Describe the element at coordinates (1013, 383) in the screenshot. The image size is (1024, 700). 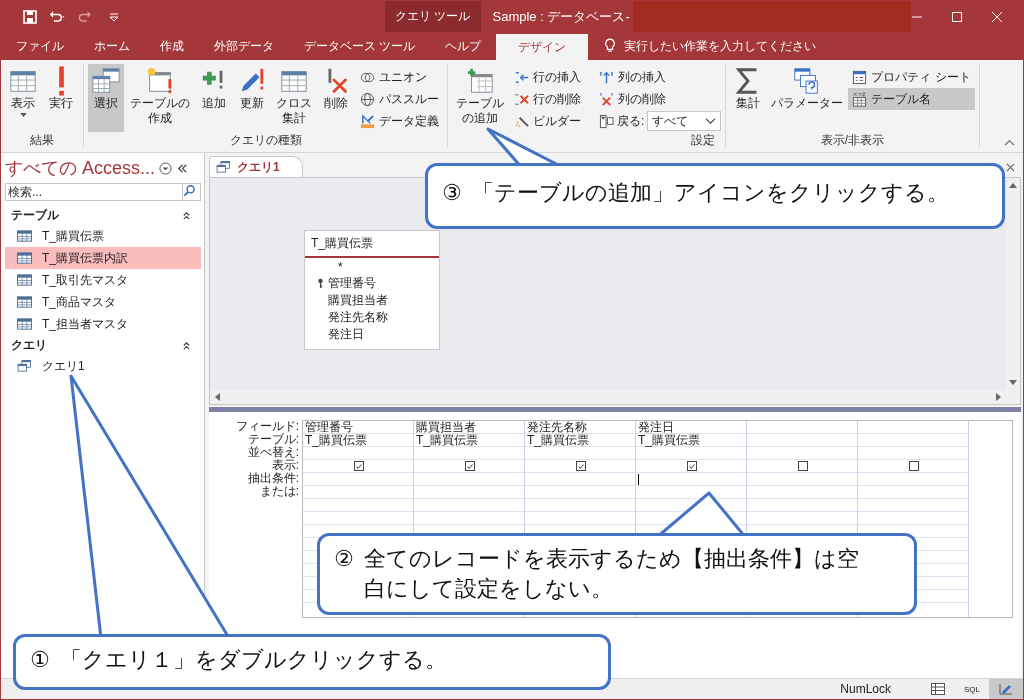
I see `scroll-down-icon` at that location.